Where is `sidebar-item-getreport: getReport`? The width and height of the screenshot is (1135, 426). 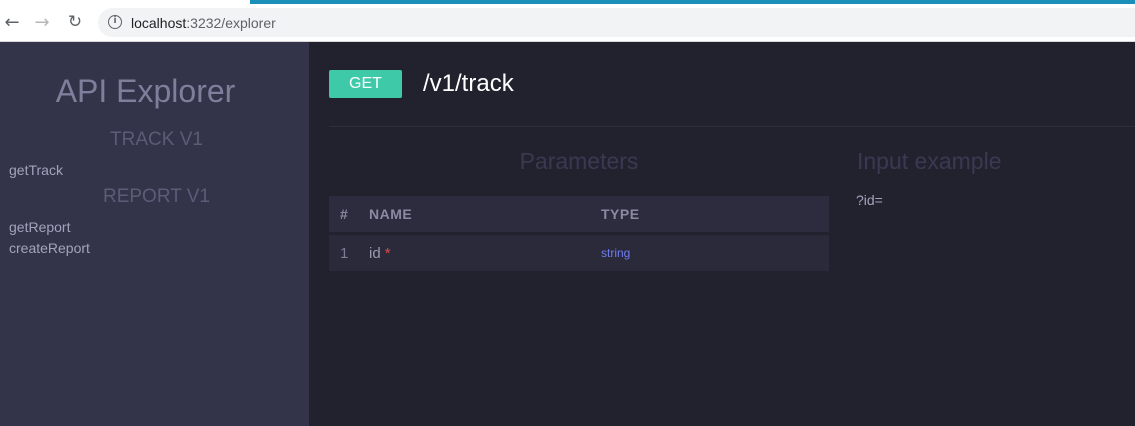
sidebar-item-getreport: getReport is located at coordinates (39, 227).